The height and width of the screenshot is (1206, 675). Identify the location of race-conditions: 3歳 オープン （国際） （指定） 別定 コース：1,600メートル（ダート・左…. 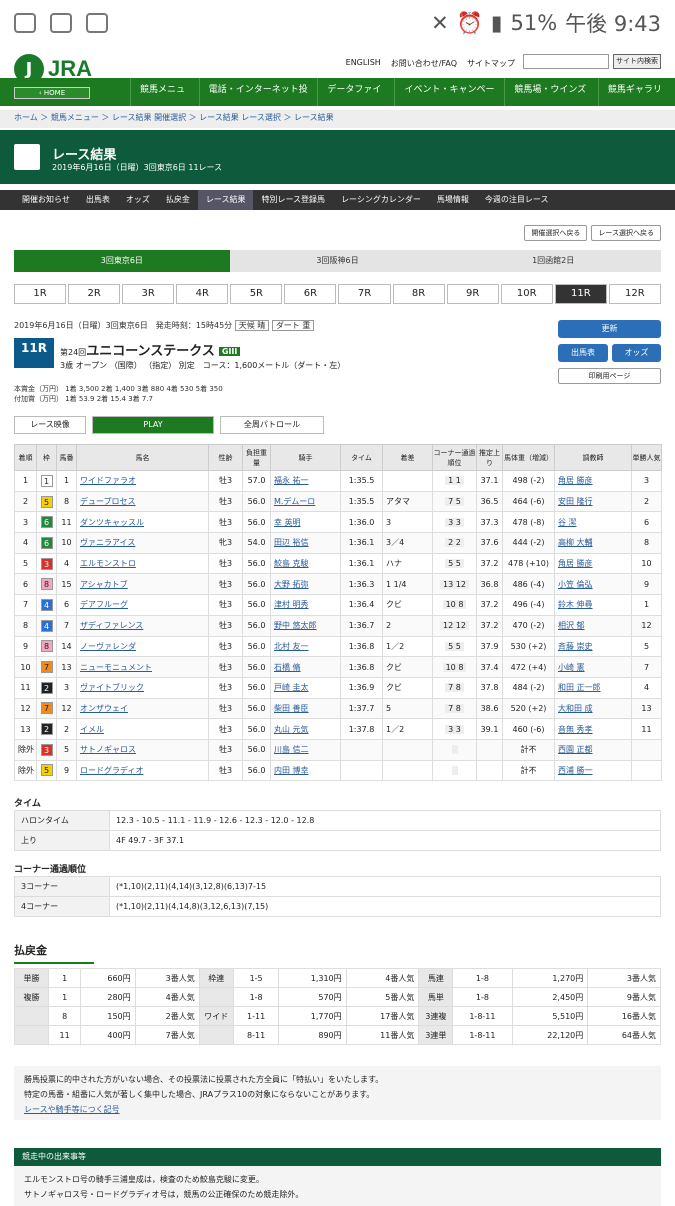
(203, 365).